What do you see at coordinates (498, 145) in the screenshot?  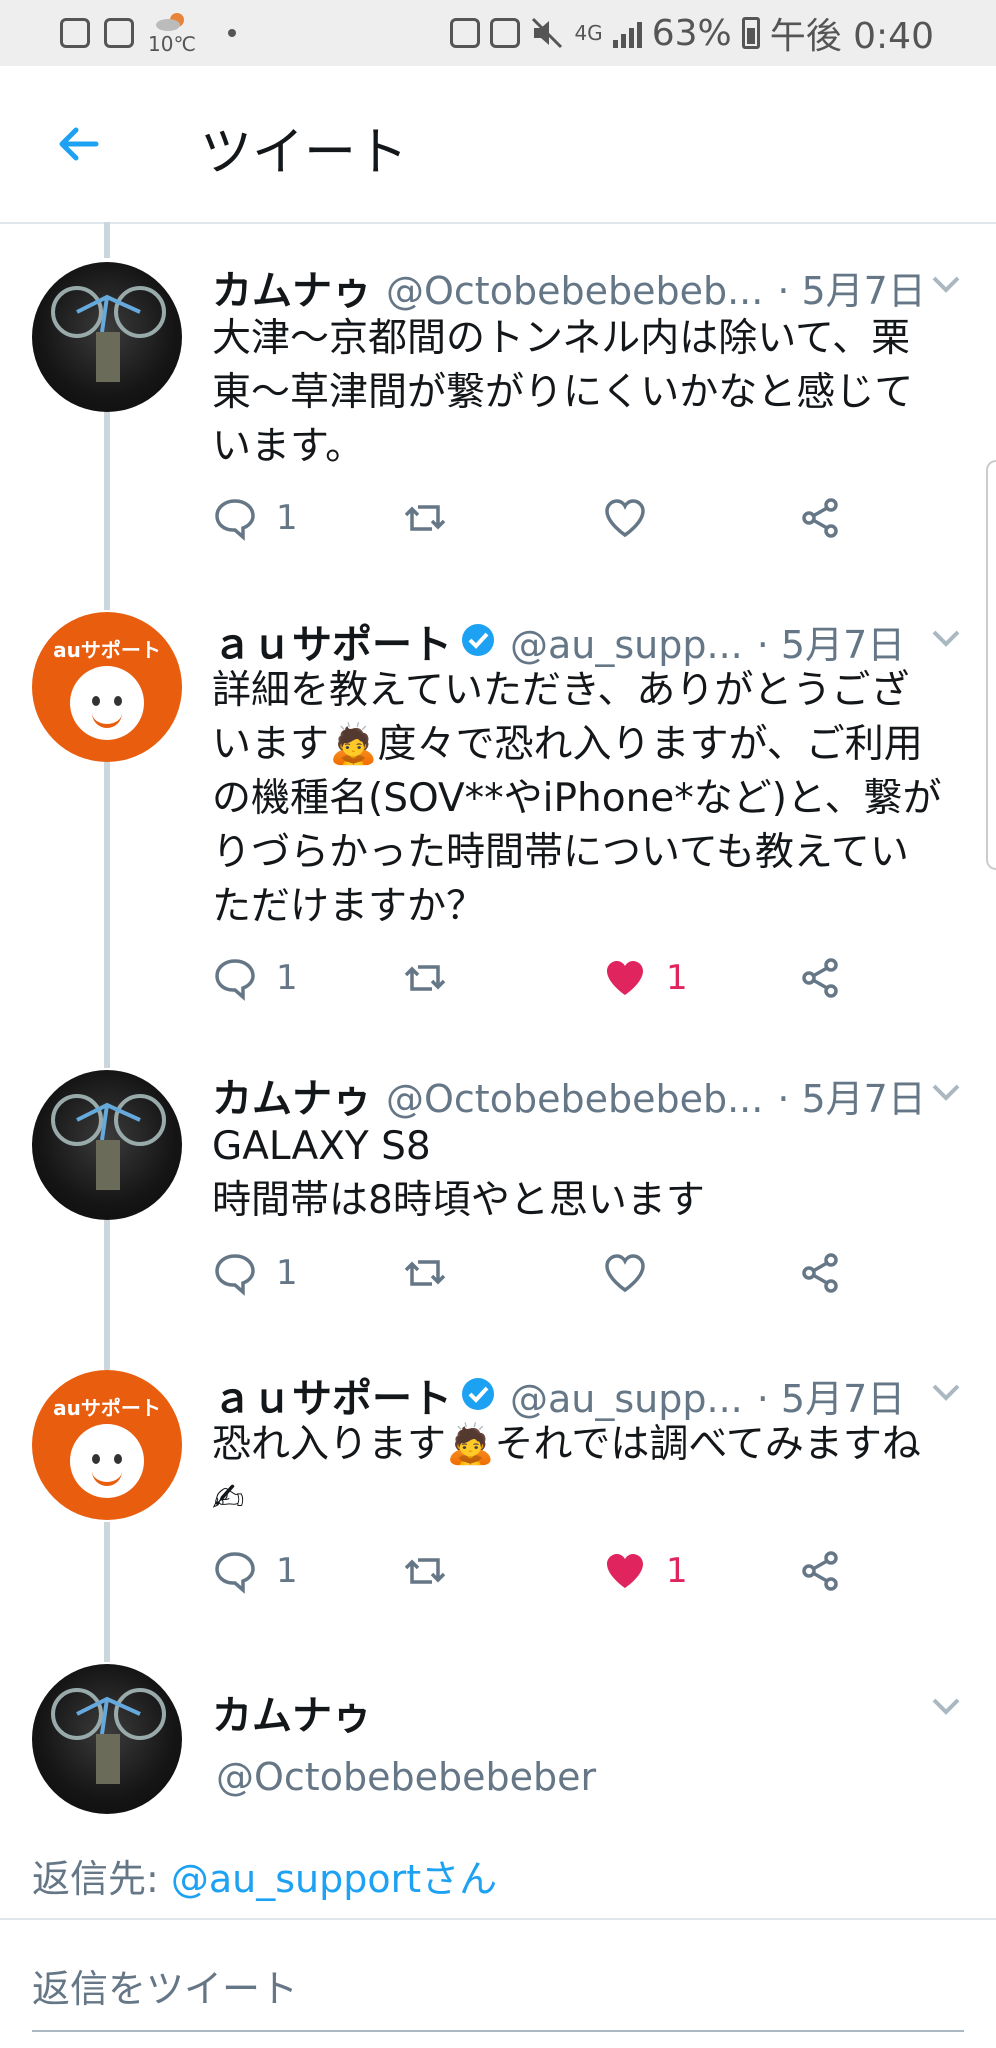 I see `app-header: ツイート` at bounding box center [498, 145].